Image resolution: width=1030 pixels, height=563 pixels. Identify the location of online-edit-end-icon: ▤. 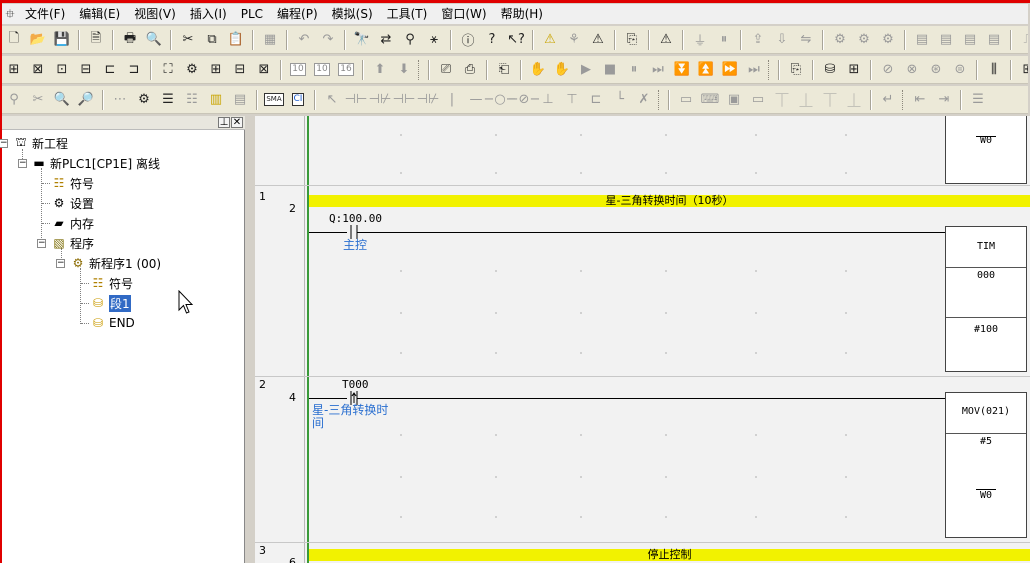
(994, 40).